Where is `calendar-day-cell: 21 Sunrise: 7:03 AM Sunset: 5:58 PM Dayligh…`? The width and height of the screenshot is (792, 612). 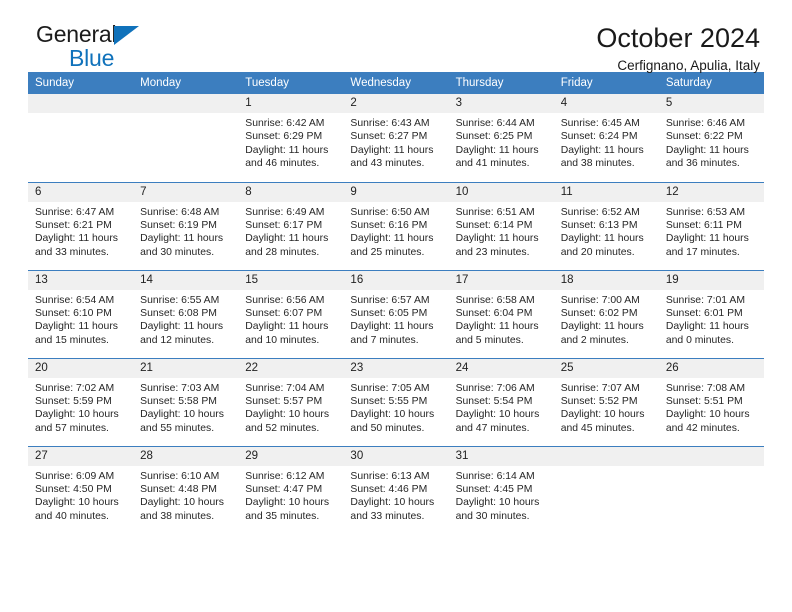 calendar-day-cell: 21 Sunrise: 7:03 AM Sunset: 5:58 PM Dayligh… is located at coordinates (186, 401).